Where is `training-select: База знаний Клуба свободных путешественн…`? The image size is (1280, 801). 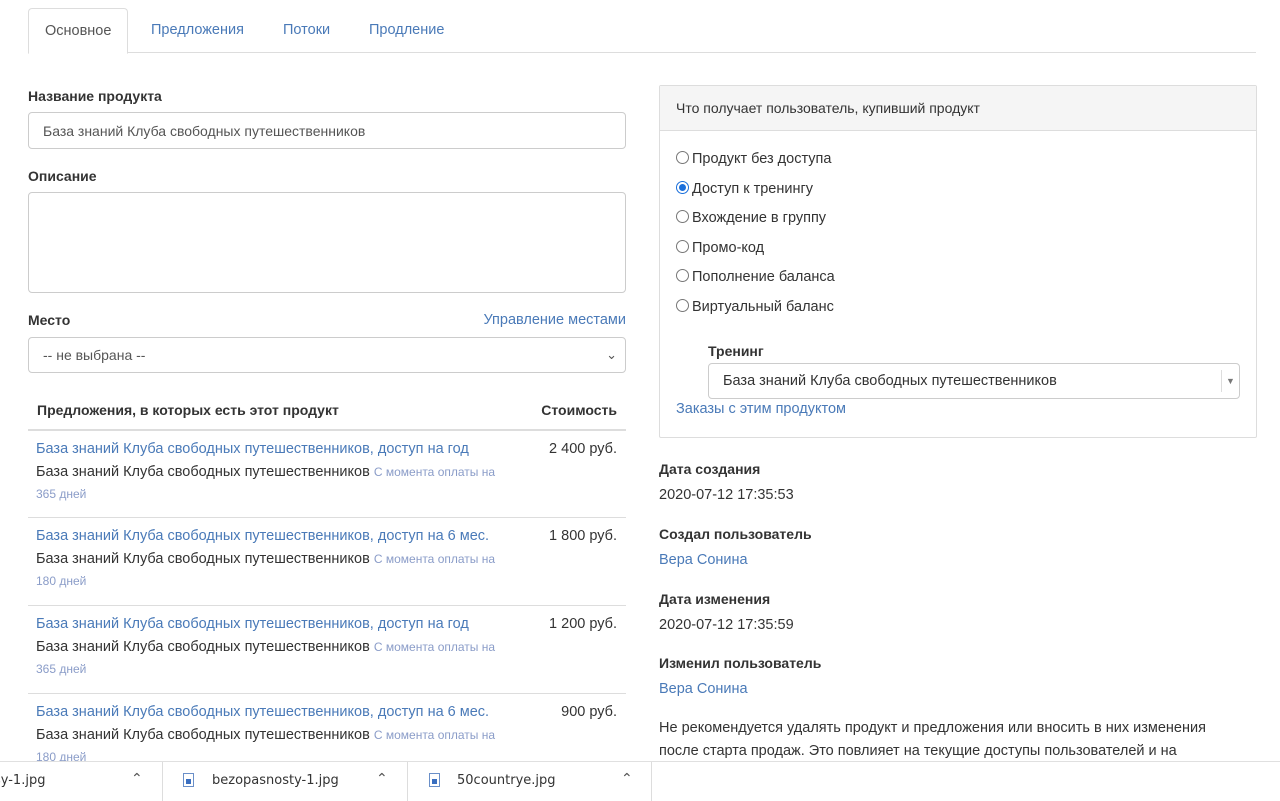 training-select: База знаний Клуба свободных путешественн… is located at coordinates (974, 381).